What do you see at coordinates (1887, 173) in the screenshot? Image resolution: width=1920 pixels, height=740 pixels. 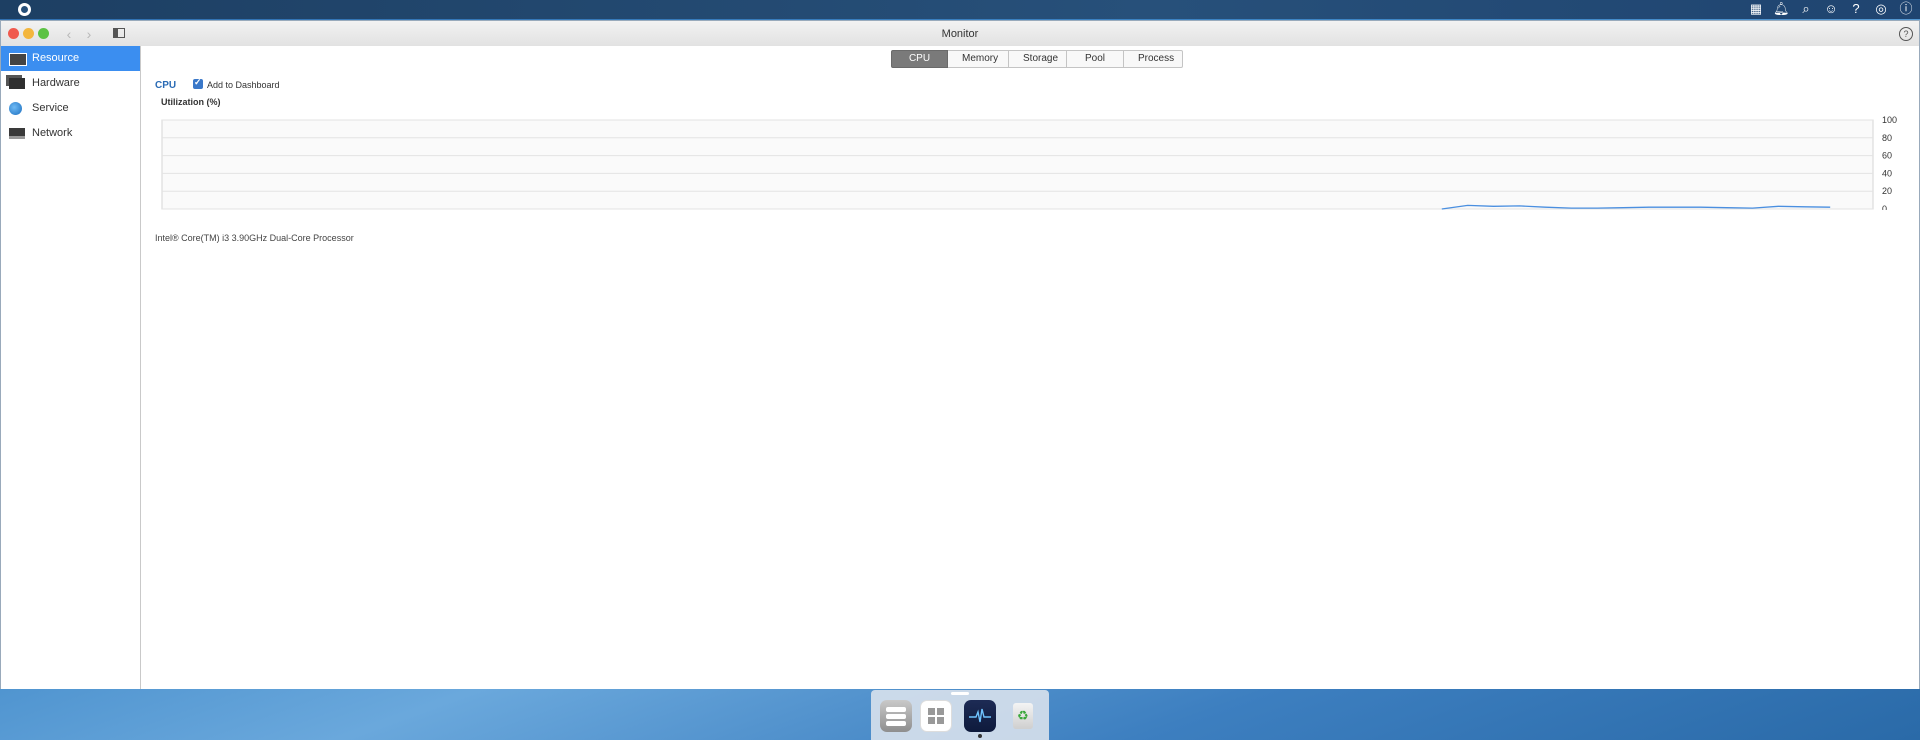 I see `y-tick-label: 40` at bounding box center [1887, 173].